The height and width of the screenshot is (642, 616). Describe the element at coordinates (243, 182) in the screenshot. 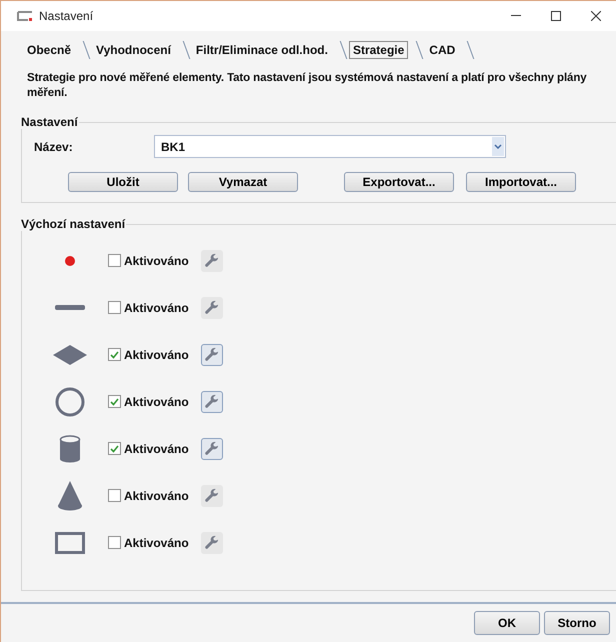

I see `action-button: Vymazat` at that location.